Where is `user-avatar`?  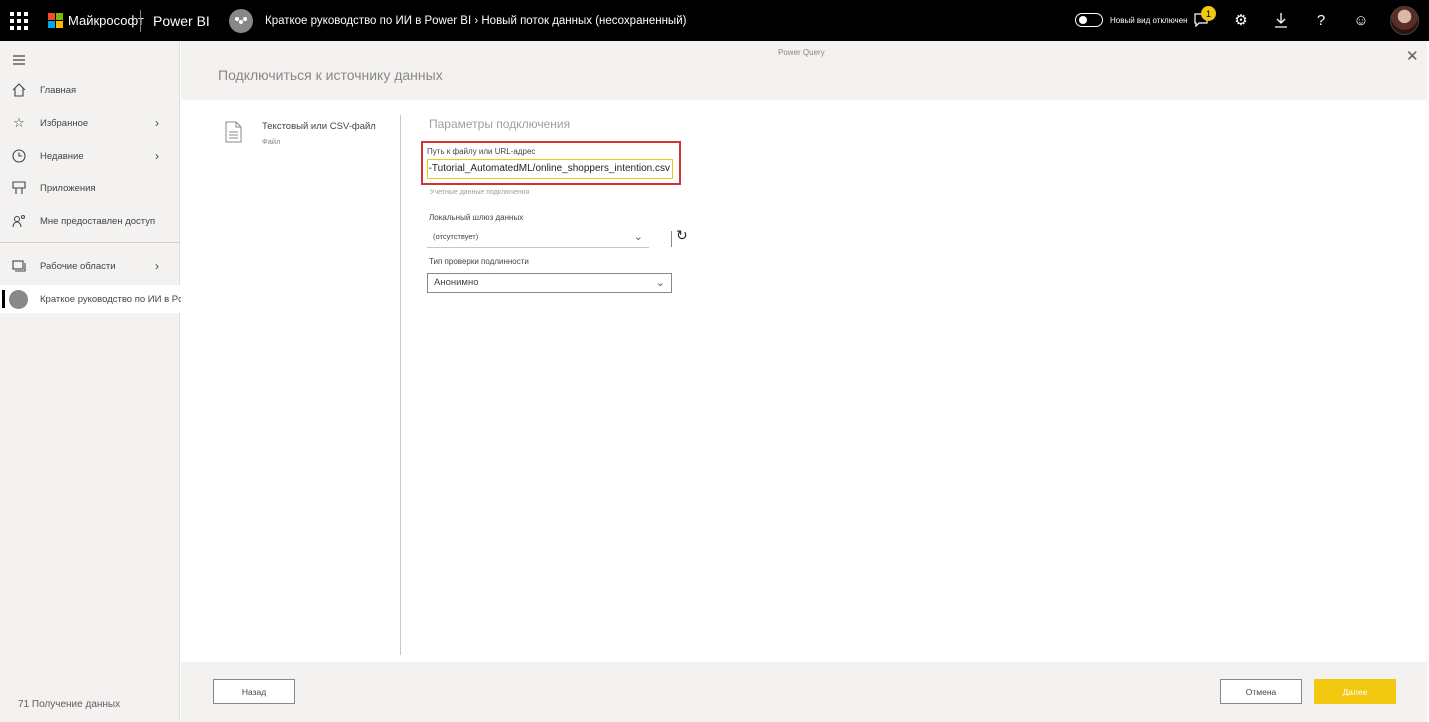 user-avatar is located at coordinates (1404, 20).